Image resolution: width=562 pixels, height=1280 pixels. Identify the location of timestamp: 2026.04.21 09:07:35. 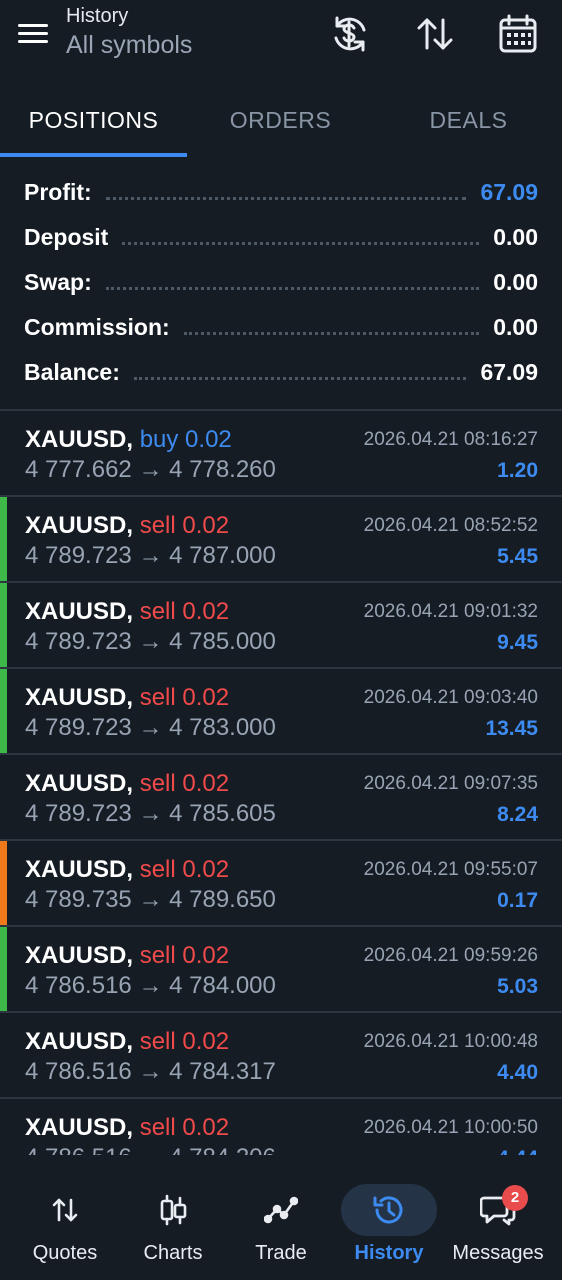
(450, 783).